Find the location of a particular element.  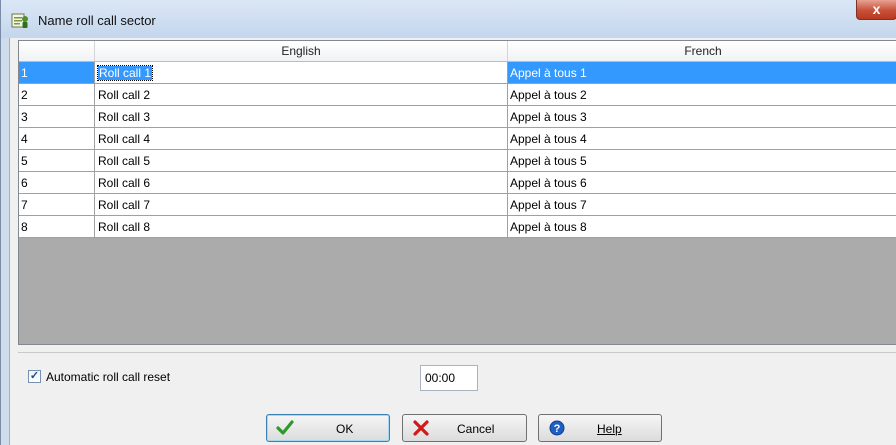

reset-time-field: 00:00 is located at coordinates (449, 378).